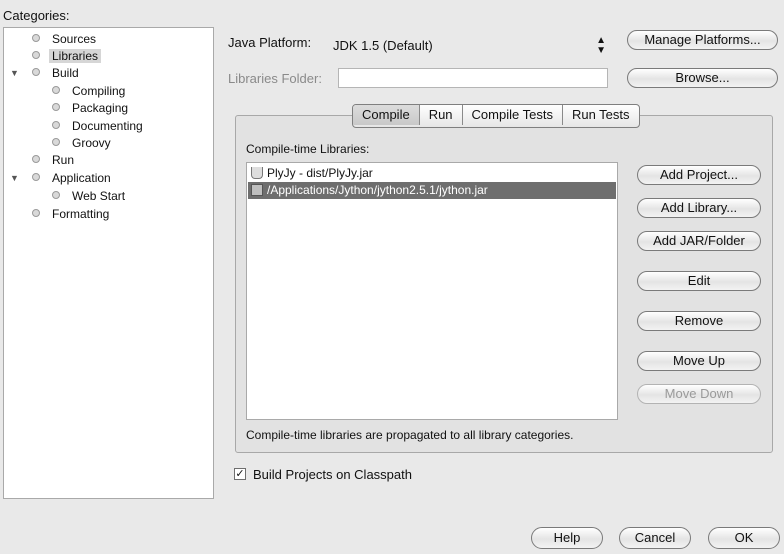 Image resolution: width=784 pixels, height=554 pixels. I want to click on tree-item-sources: Sources, so click(64, 39).